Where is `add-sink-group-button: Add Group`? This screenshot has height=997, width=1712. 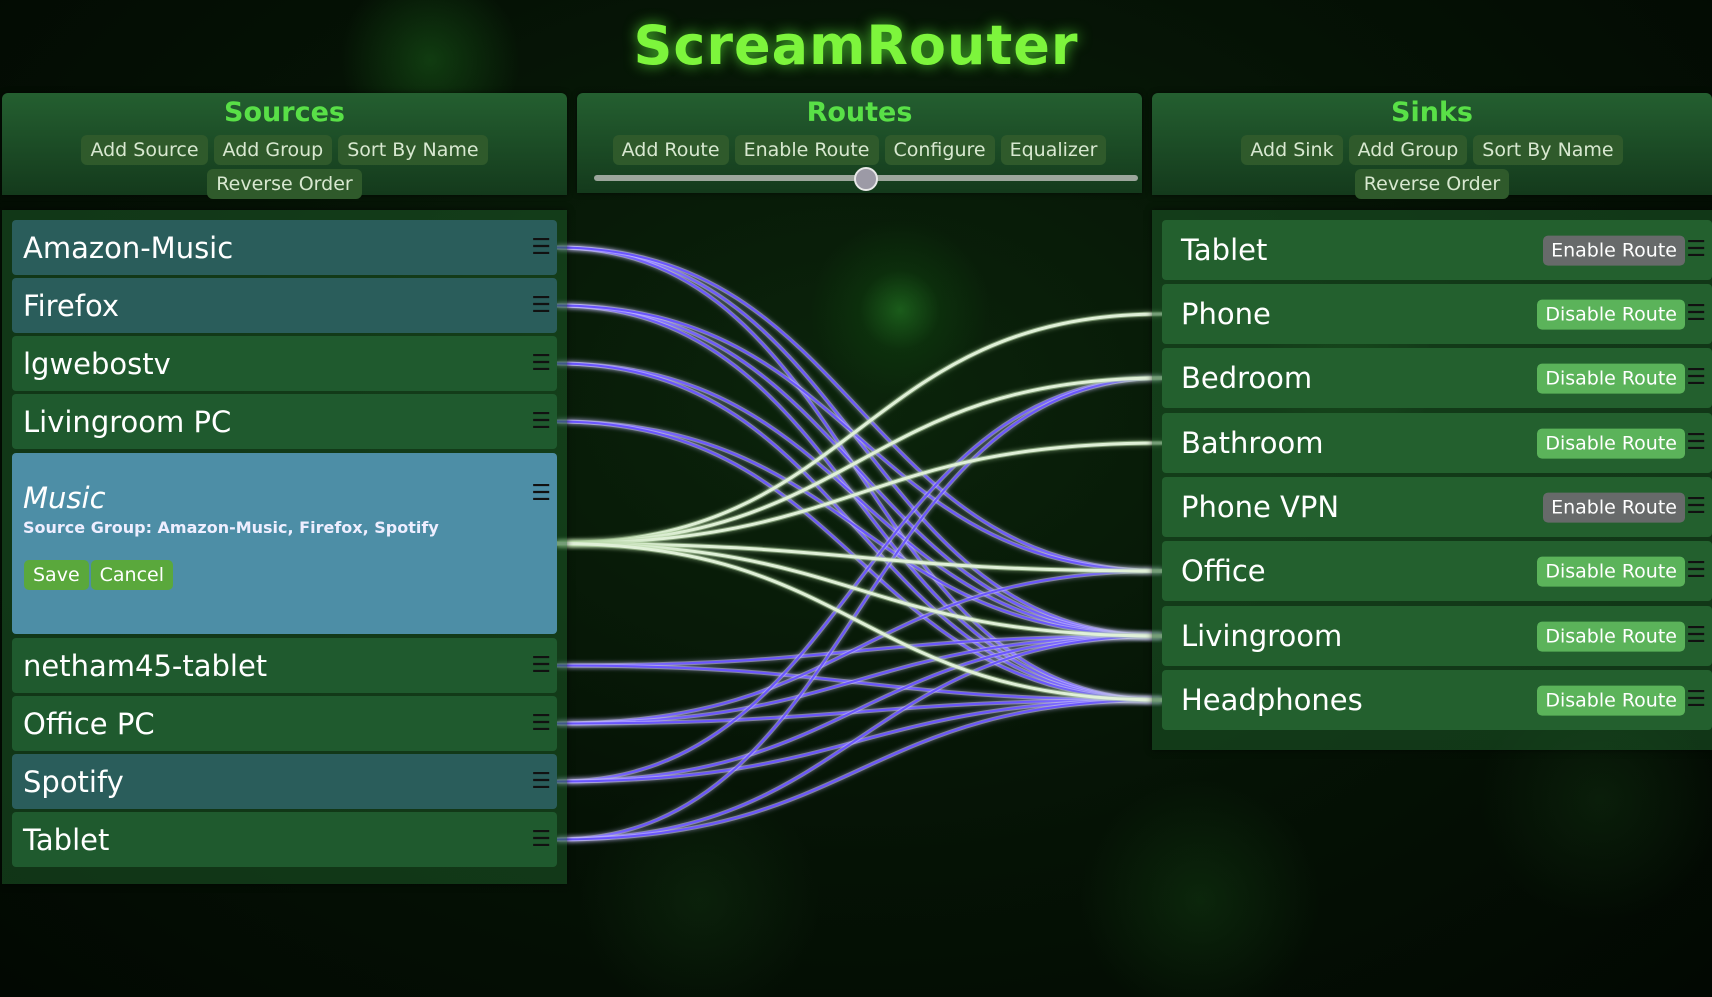 add-sink-group-button: Add Group is located at coordinates (1408, 150).